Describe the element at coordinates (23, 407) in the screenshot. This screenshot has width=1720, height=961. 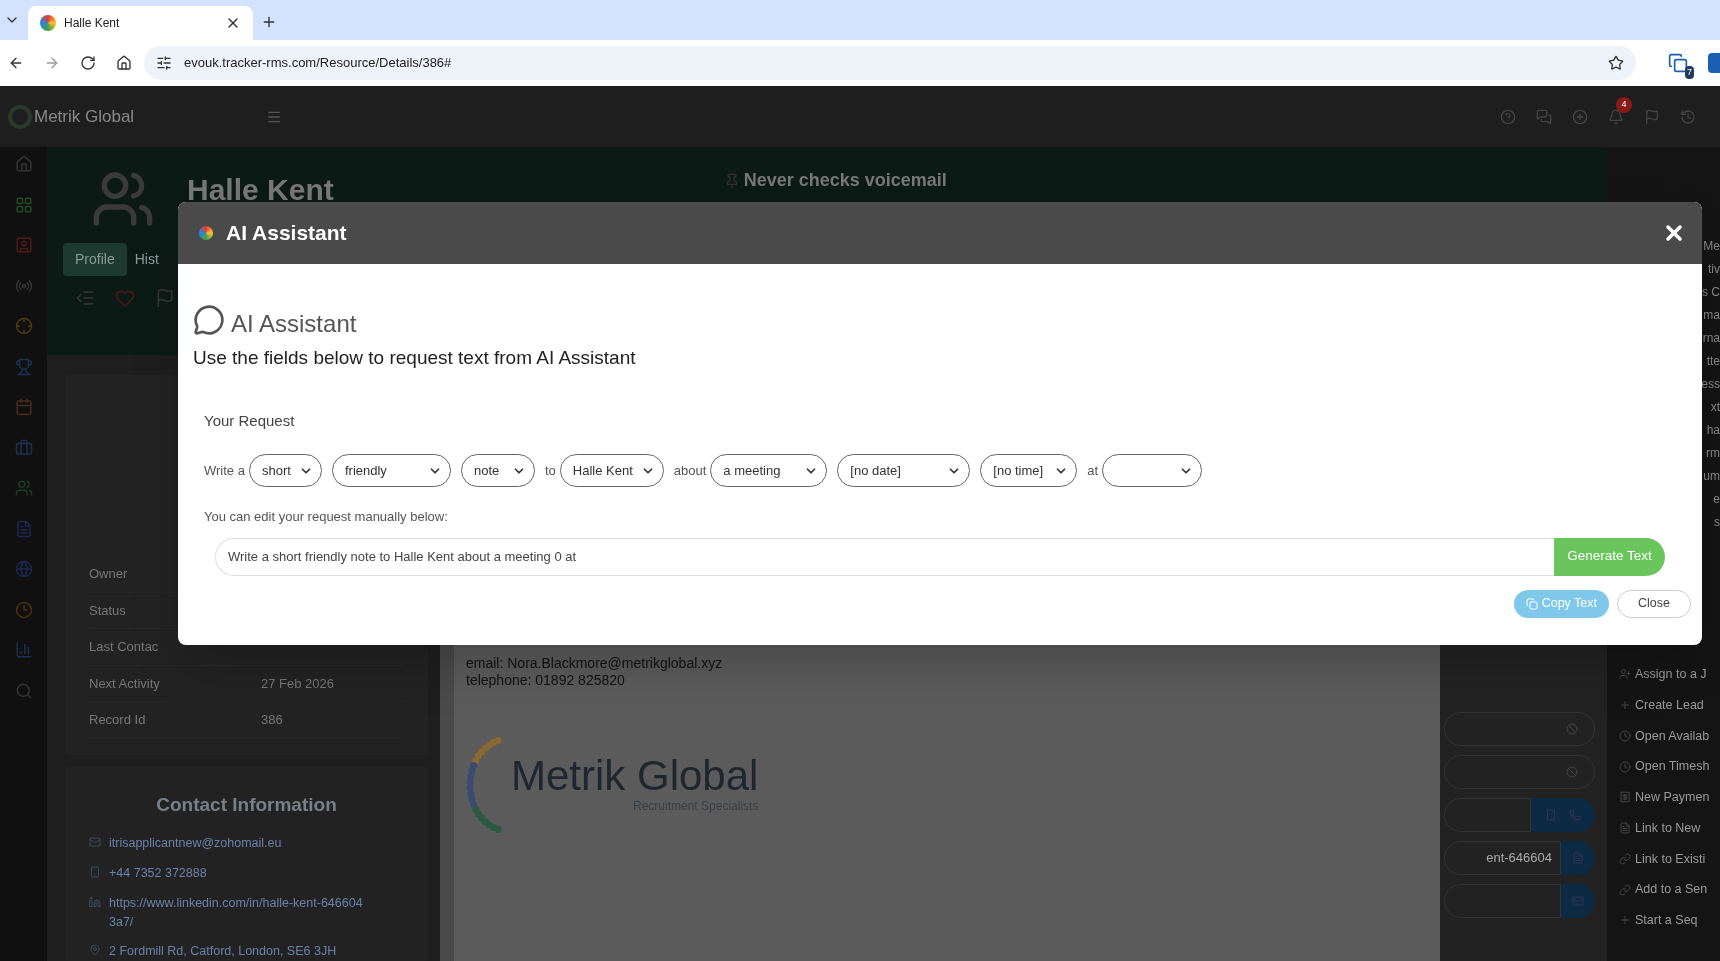
I see `calendar-icon` at that location.